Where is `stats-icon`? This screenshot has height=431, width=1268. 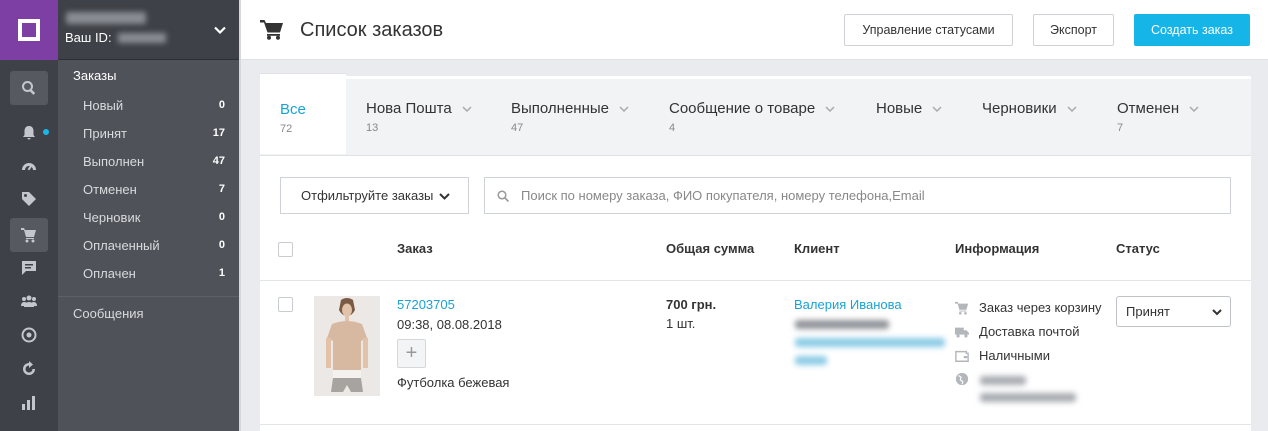 stats-icon is located at coordinates (28, 403).